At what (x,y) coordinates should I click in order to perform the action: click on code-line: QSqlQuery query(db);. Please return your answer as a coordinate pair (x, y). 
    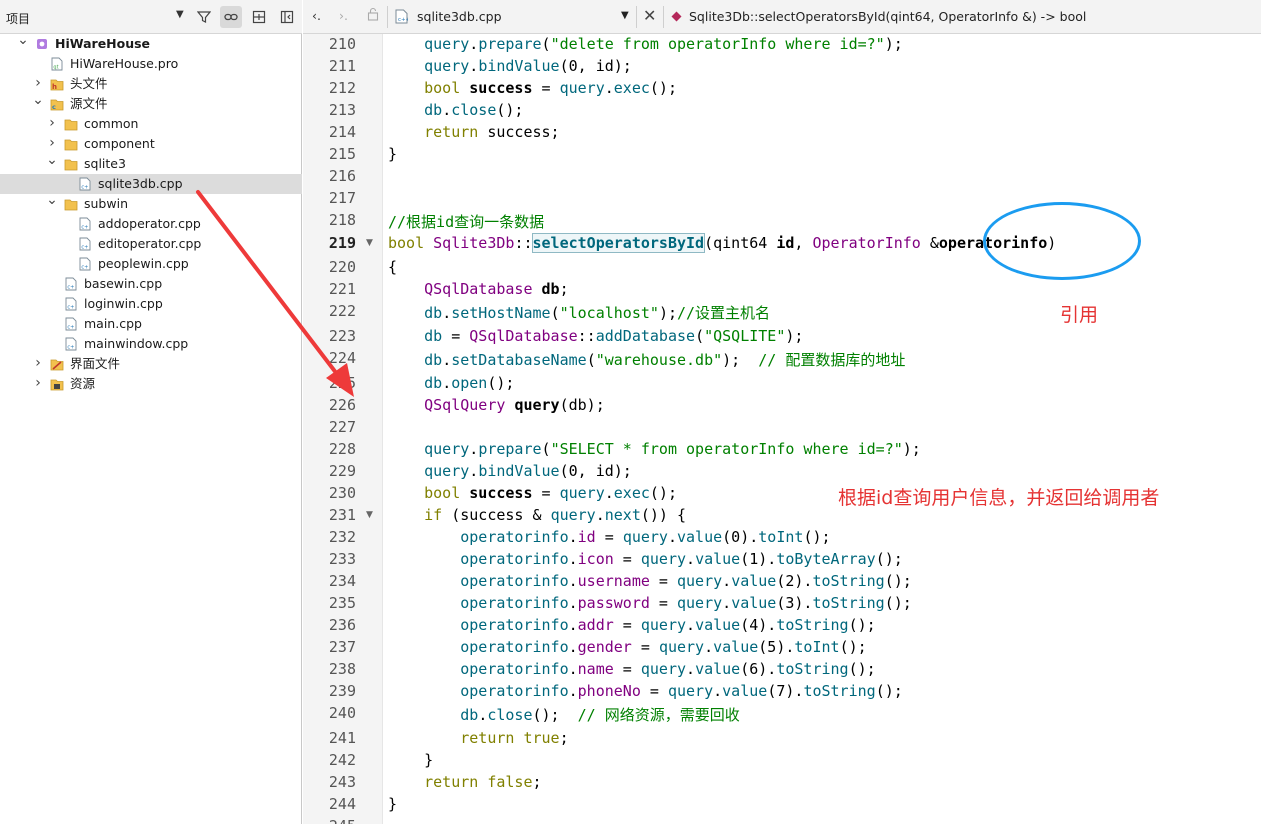
    Looking at the image, I should click on (496, 405).